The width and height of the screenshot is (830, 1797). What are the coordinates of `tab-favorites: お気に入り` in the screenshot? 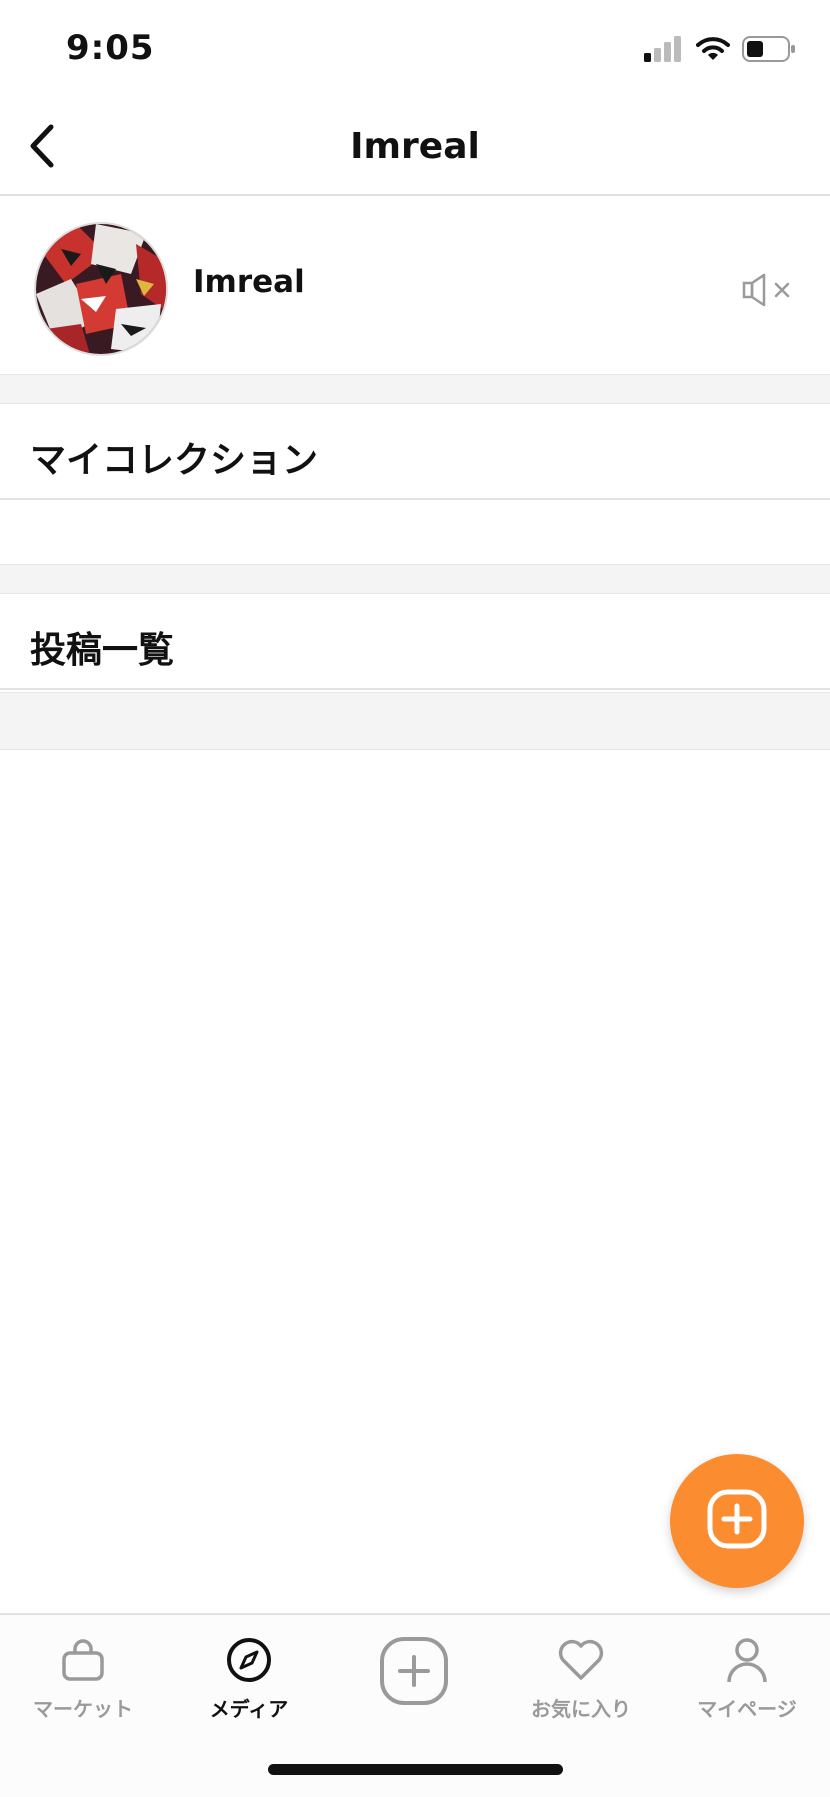 It's located at (581, 1685).